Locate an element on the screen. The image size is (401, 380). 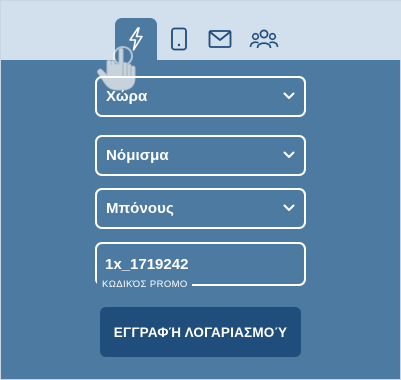
bonus-select: Μπόνους is located at coordinates (200, 208).